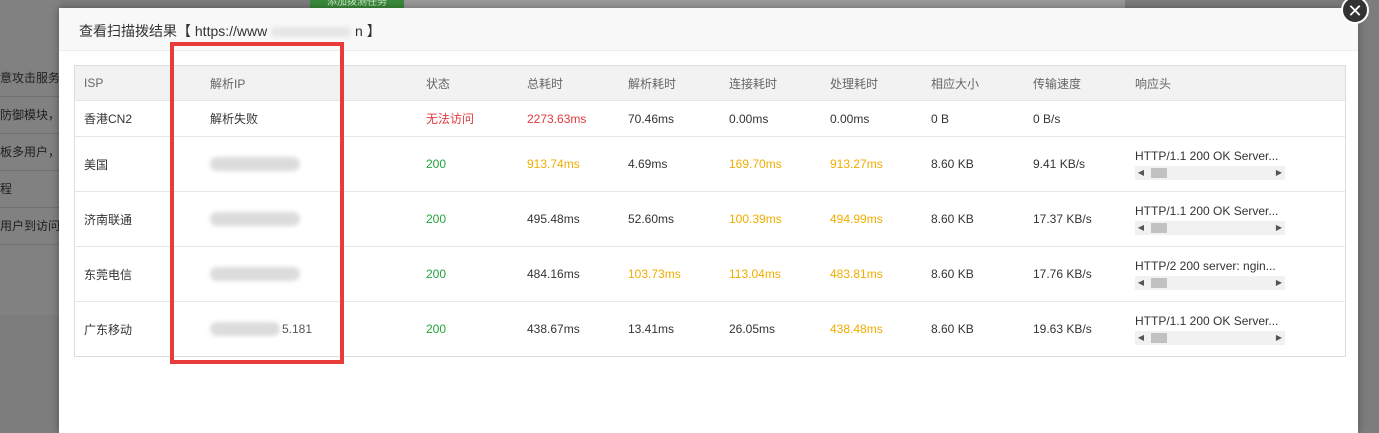 This screenshot has width=1379, height=433. I want to click on modal-title-suffix: n 】, so click(368, 31).